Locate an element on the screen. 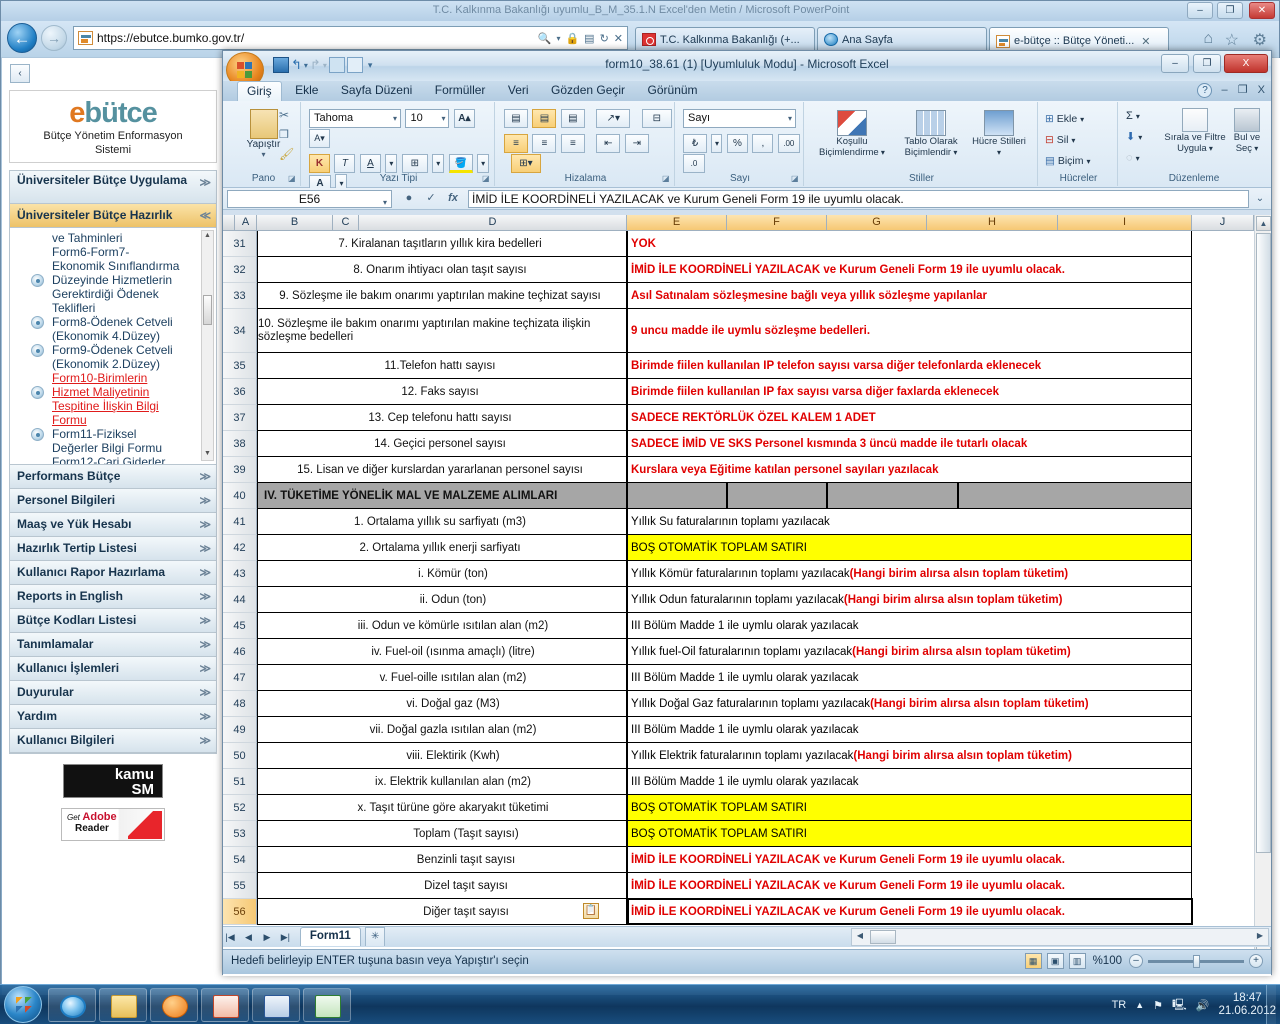 The width and height of the screenshot is (1280, 1024). row-header: 33 is located at coordinates (240, 296).